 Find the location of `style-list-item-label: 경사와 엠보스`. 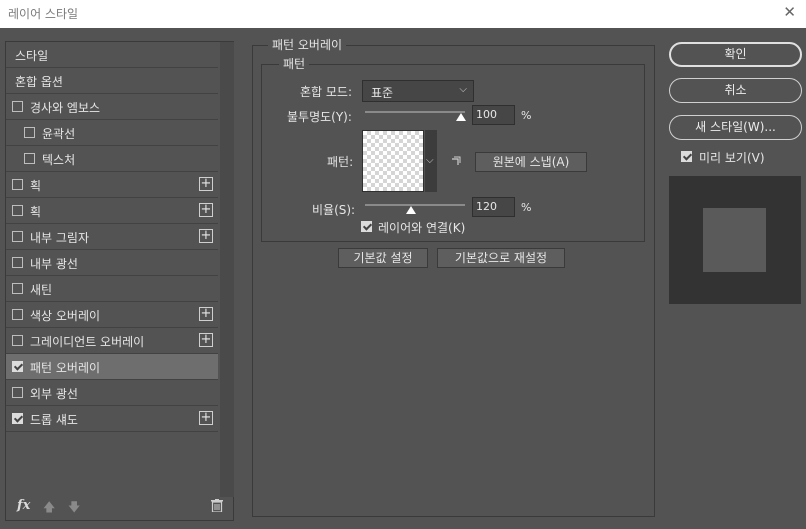

style-list-item-label: 경사와 엠보스 is located at coordinates (65, 108).